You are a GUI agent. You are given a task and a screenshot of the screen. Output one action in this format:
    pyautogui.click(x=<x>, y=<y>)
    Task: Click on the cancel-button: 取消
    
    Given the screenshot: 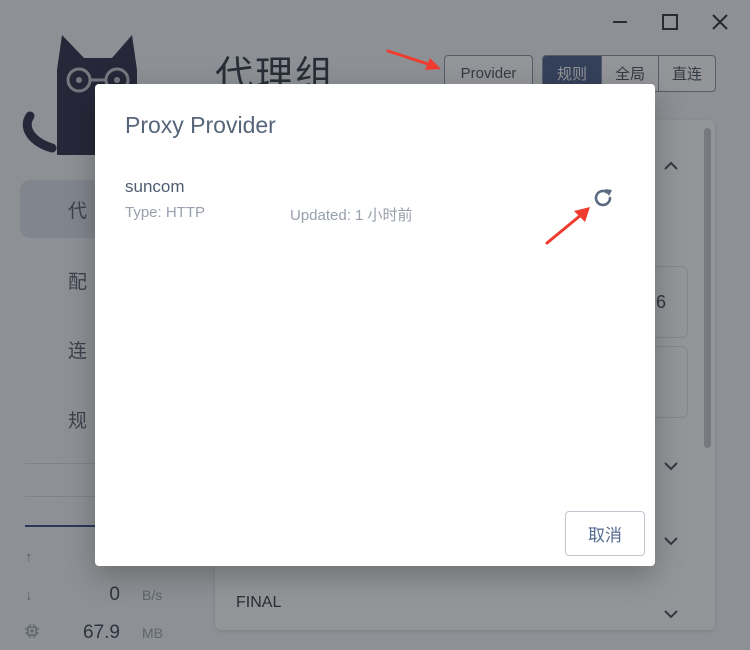 What is the action you would take?
    pyautogui.click(x=605, y=533)
    